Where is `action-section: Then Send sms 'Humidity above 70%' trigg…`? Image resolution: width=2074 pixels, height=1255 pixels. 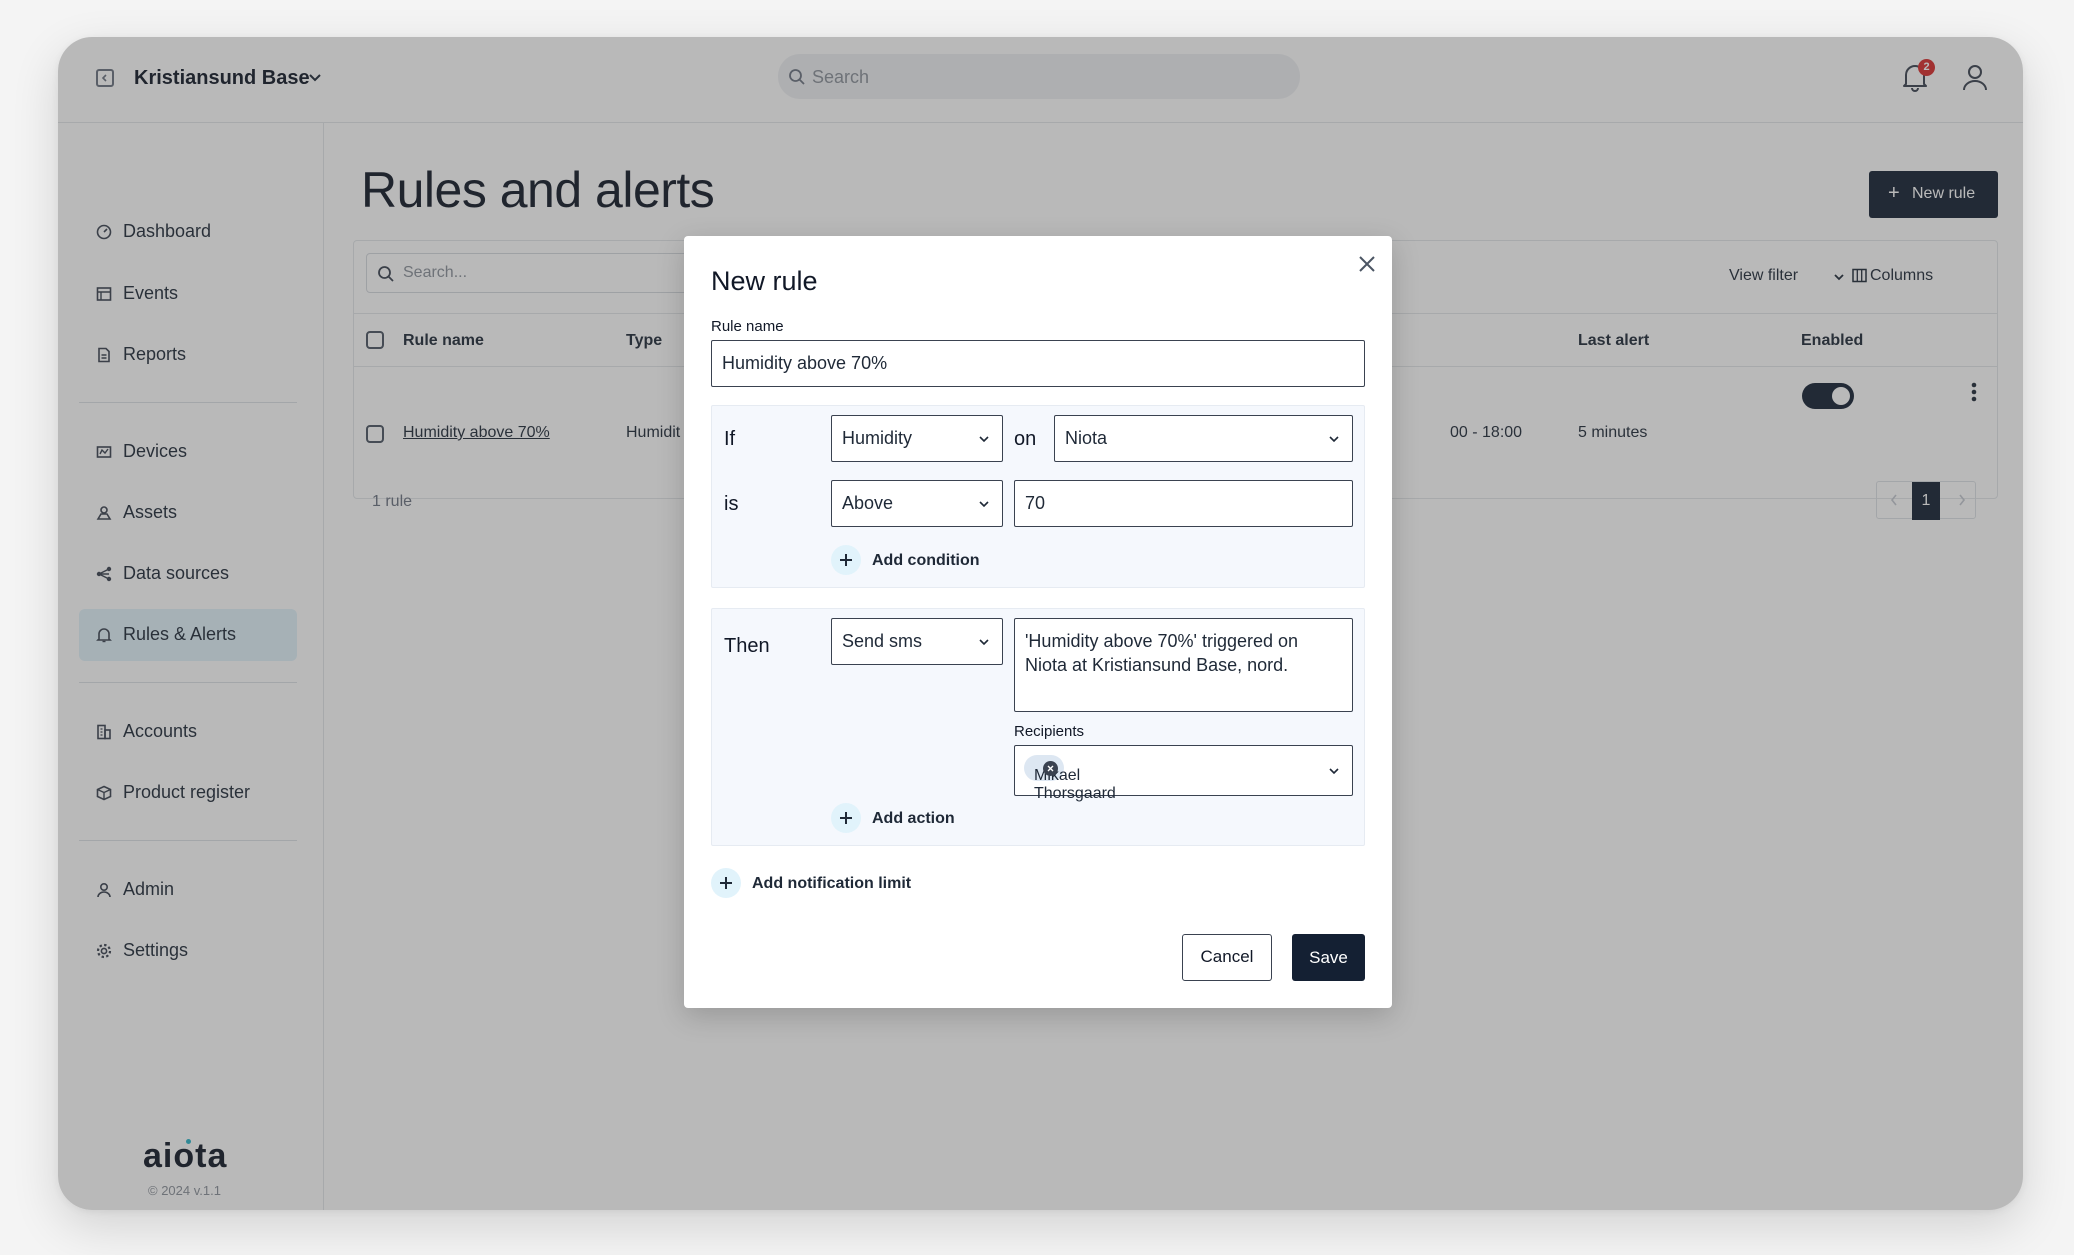
action-section: Then Send sms 'Humidity above 70%' trigg… is located at coordinates (1038, 727).